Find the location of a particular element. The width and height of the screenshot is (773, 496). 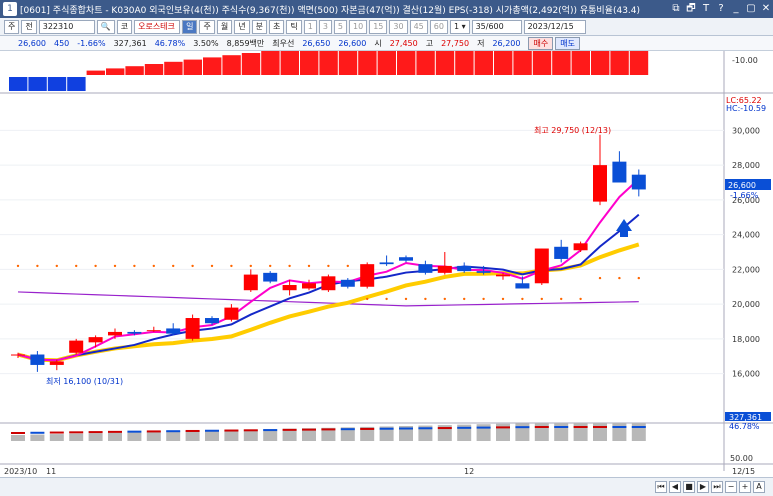

text-icon: T is located at coordinates (706, 9).